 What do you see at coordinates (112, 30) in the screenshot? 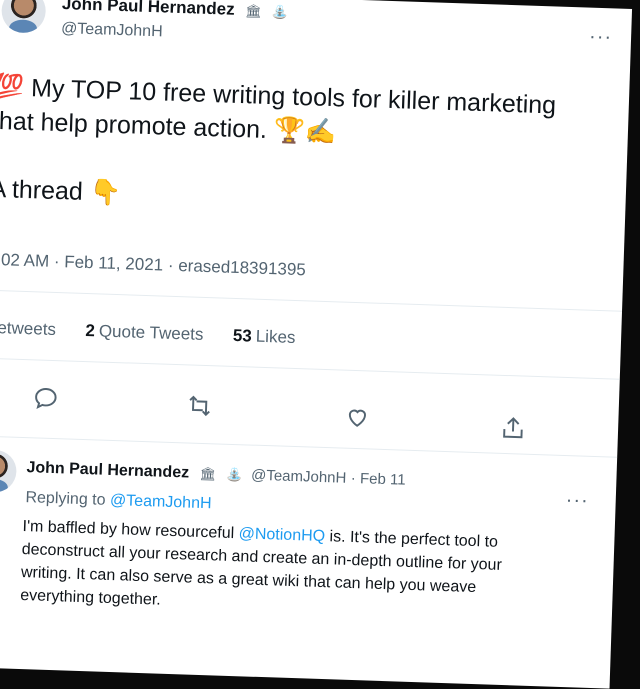
I see `author-handle: @TeamJohnH` at bounding box center [112, 30].